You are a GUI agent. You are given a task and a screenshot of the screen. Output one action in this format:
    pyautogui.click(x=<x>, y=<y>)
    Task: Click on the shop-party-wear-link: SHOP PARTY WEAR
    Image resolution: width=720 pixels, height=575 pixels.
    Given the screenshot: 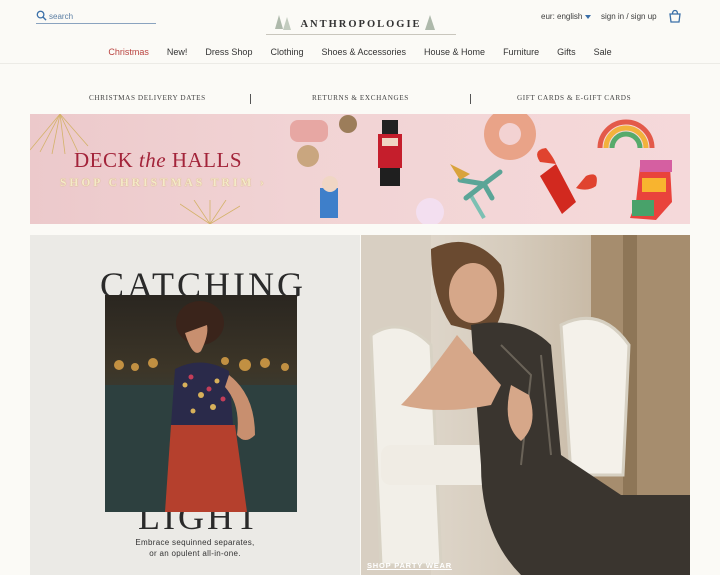 What is the action you would take?
    pyautogui.click(x=409, y=565)
    